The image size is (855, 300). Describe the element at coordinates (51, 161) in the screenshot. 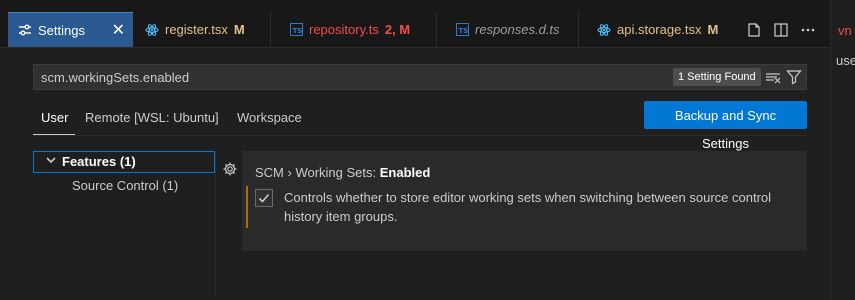

I see `chevron-down-icon` at that location.